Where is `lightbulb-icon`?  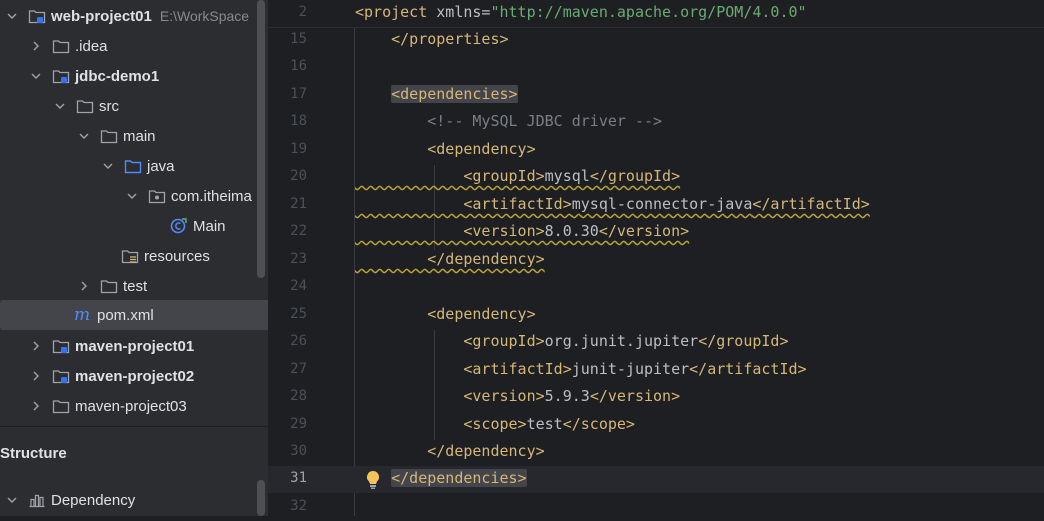 lightbulb-icon is located at coordinates (373, 480).